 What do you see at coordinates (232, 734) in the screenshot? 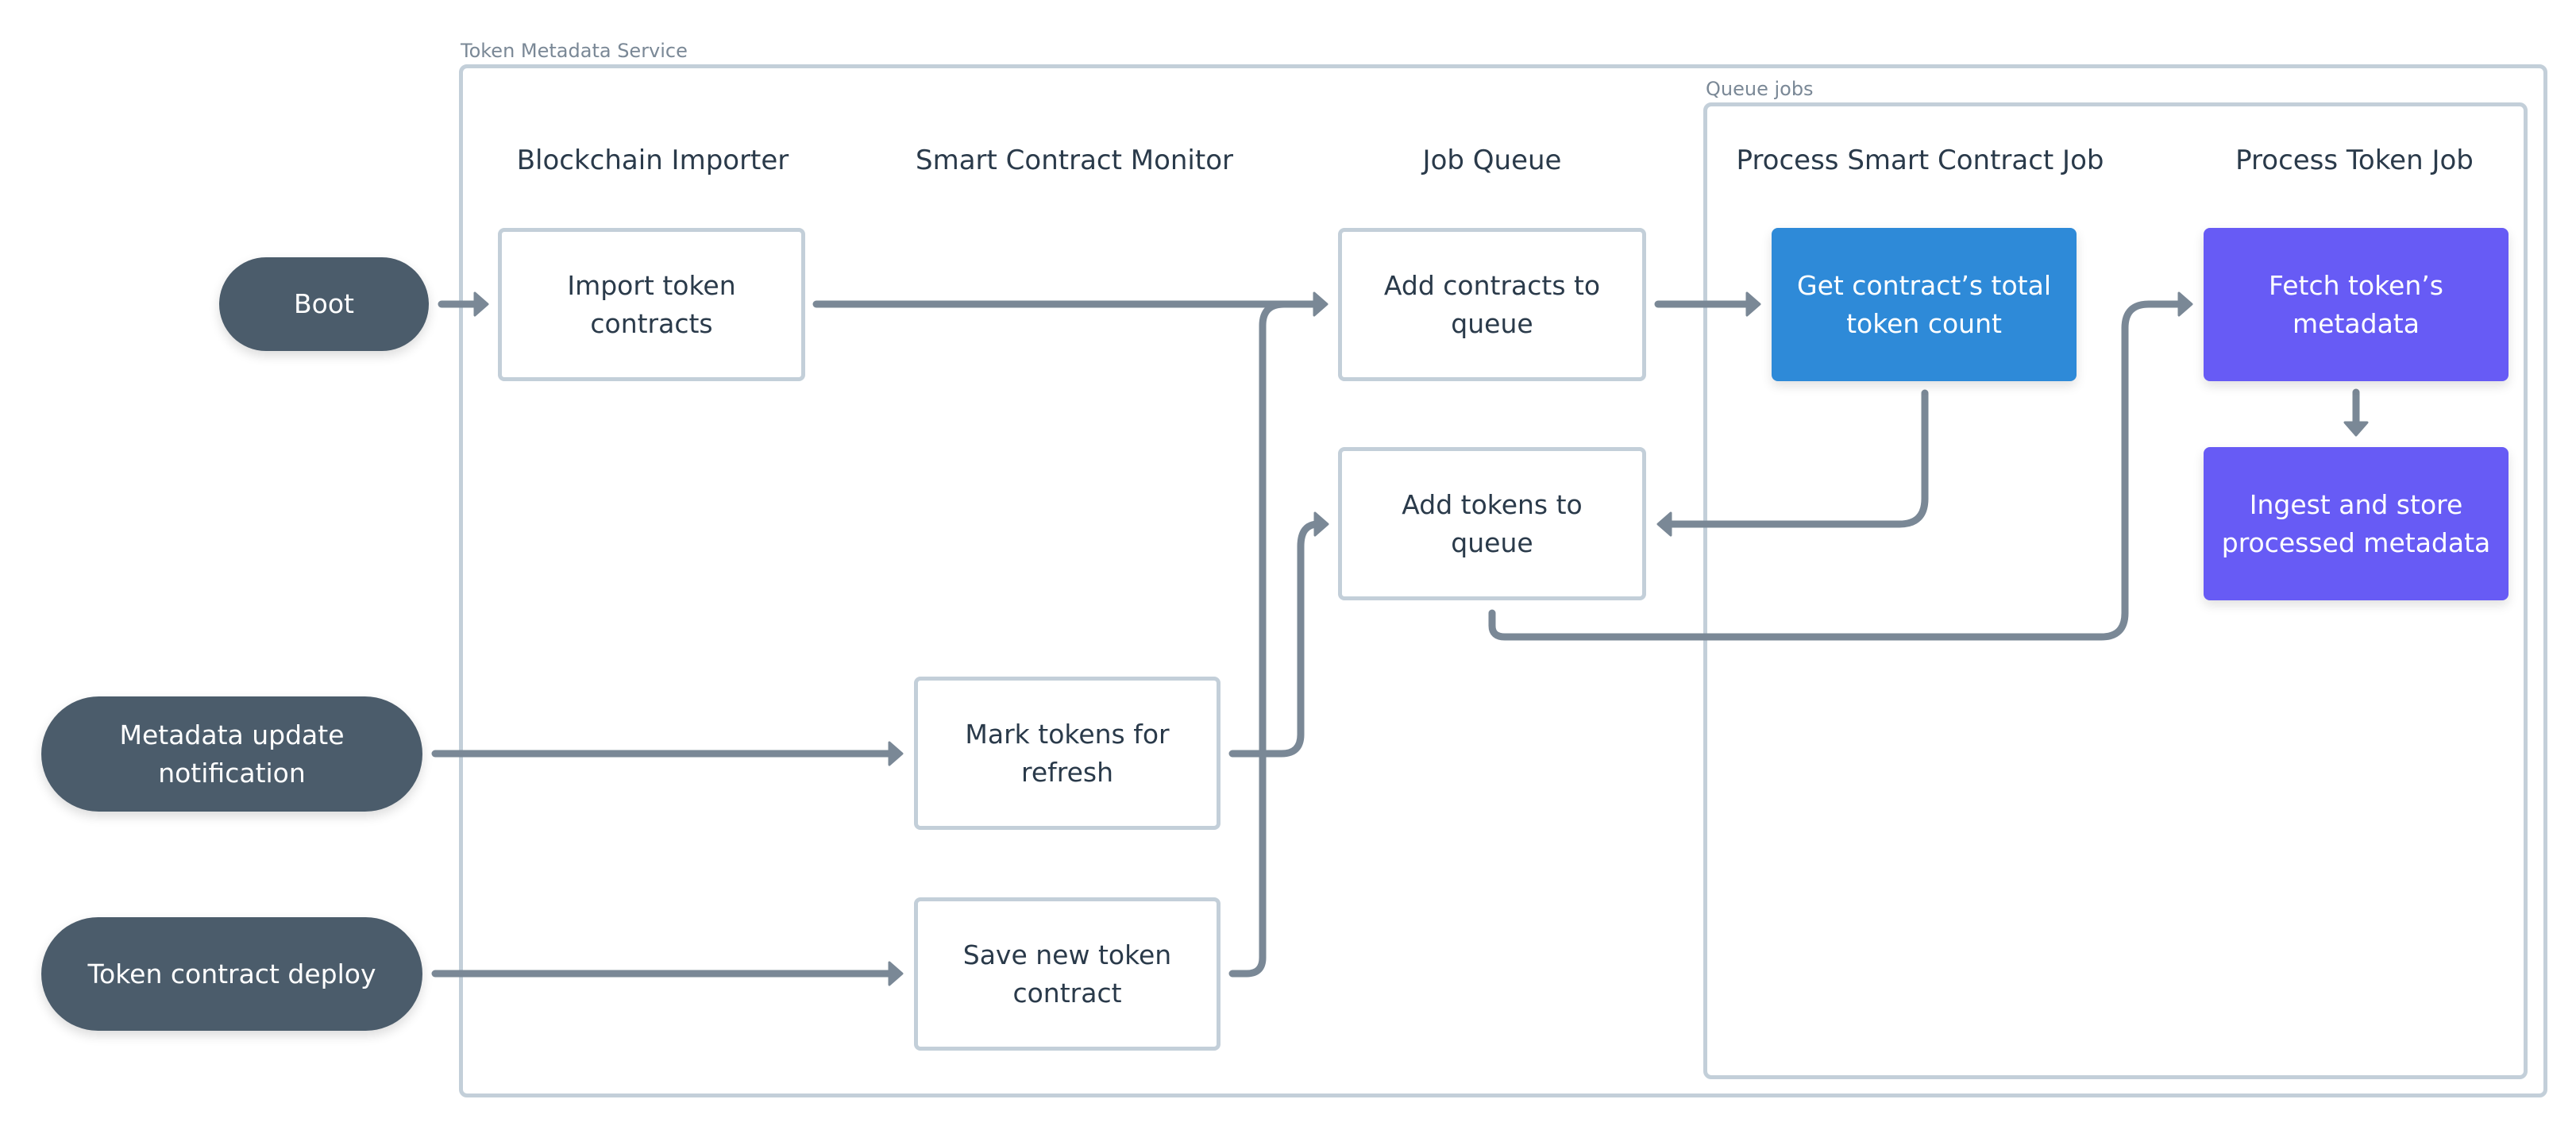
I see `trigger-metadata-update-line1: Metadata update` at bounding box center [232, 734].